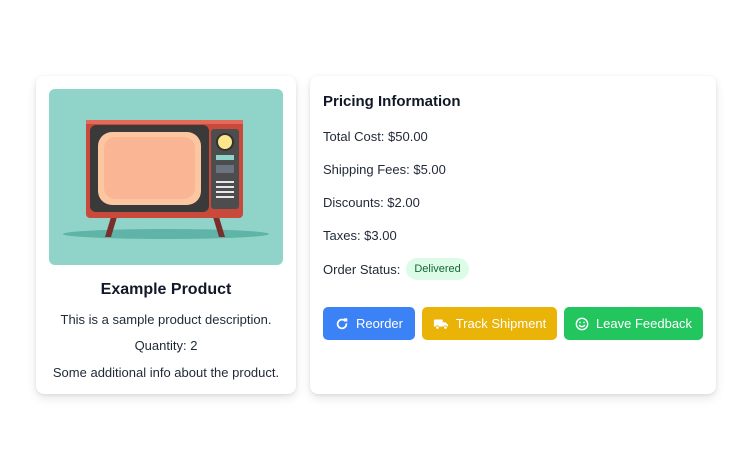 The height and width of the screenshot is (469, 750). What do you see at coordinates (375, 136) in the screenshot?
I see `total-cost: Total Cost: $50.00` at bounding box center [375, 136].